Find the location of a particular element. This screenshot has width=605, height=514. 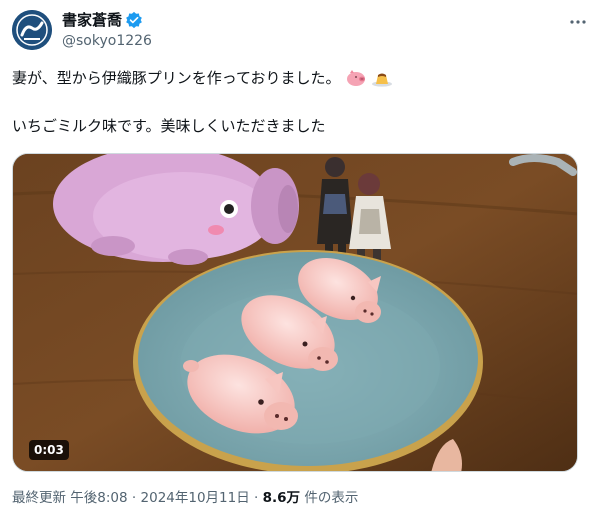

video-duration-badge: 0:03 is located at coordinates (49, 450).